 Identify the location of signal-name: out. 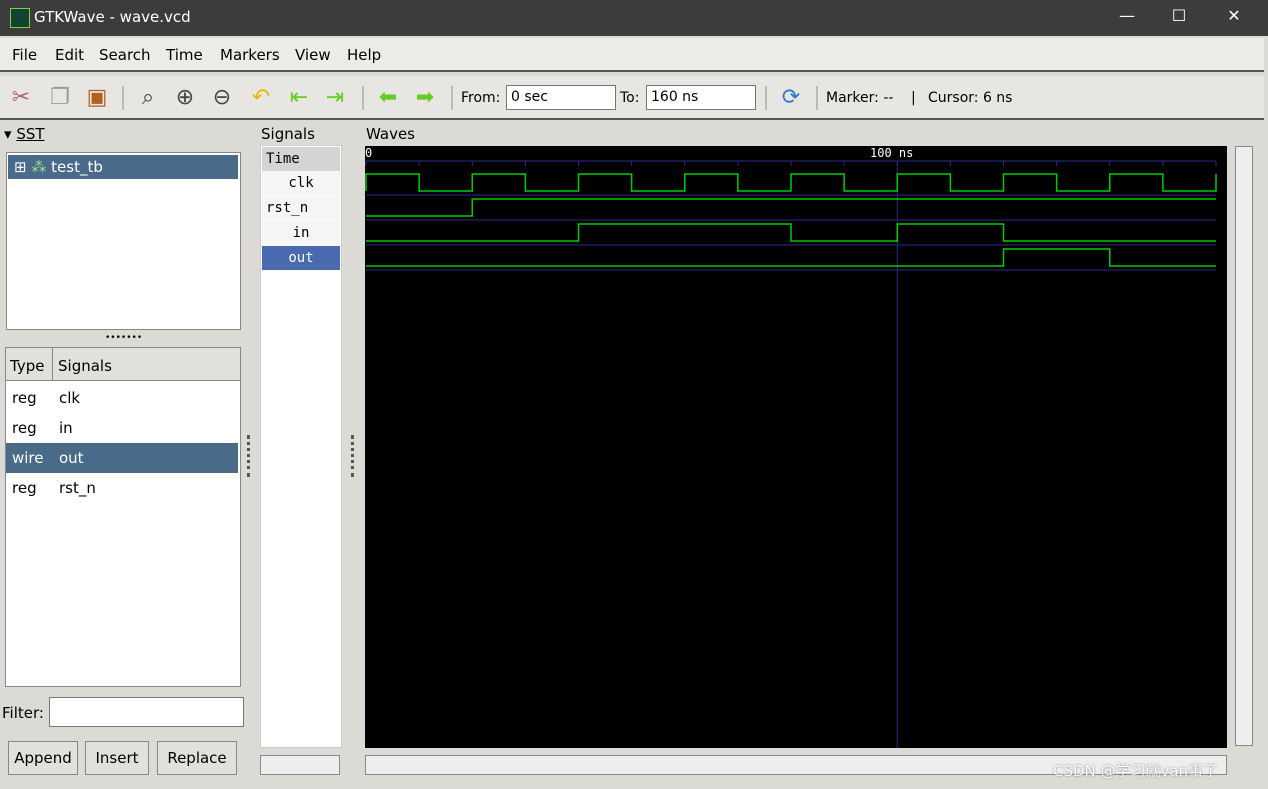
(71, 458).